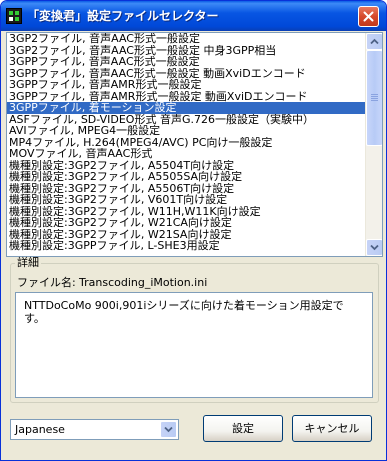  I want to click on scroll-up-arrow-icon, so click(374, 41).